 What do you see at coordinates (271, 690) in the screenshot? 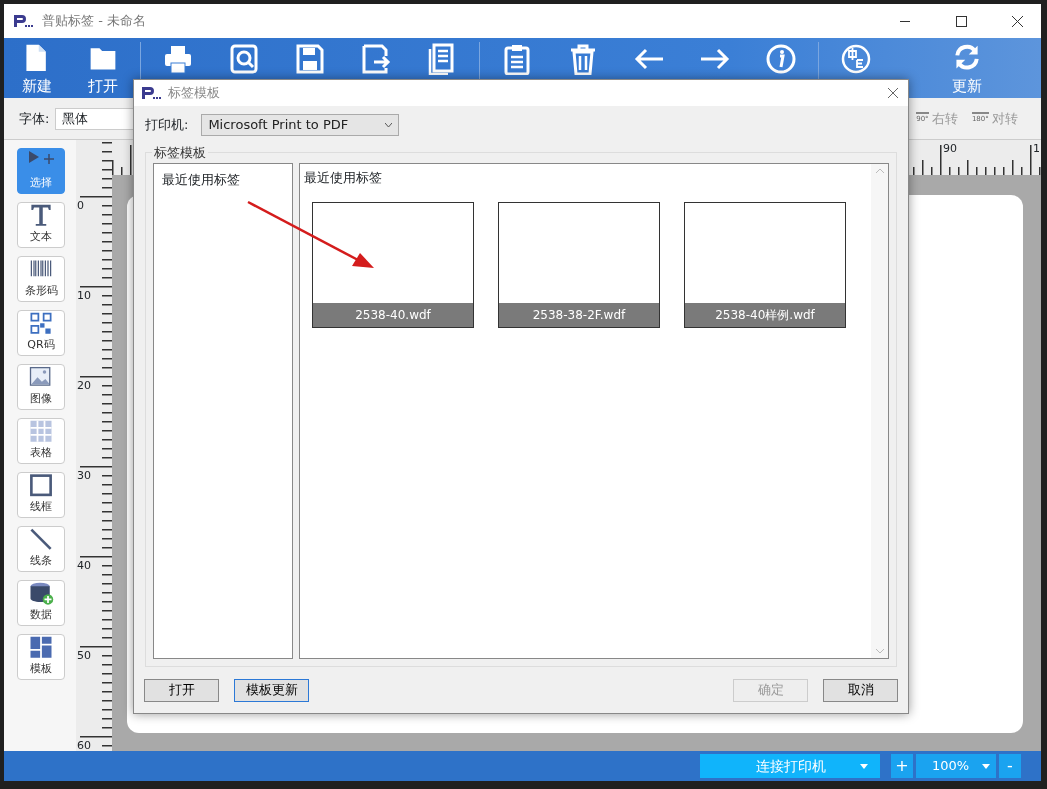
I see `dialog-button: 模板更新` at bounding box center [271, 690].